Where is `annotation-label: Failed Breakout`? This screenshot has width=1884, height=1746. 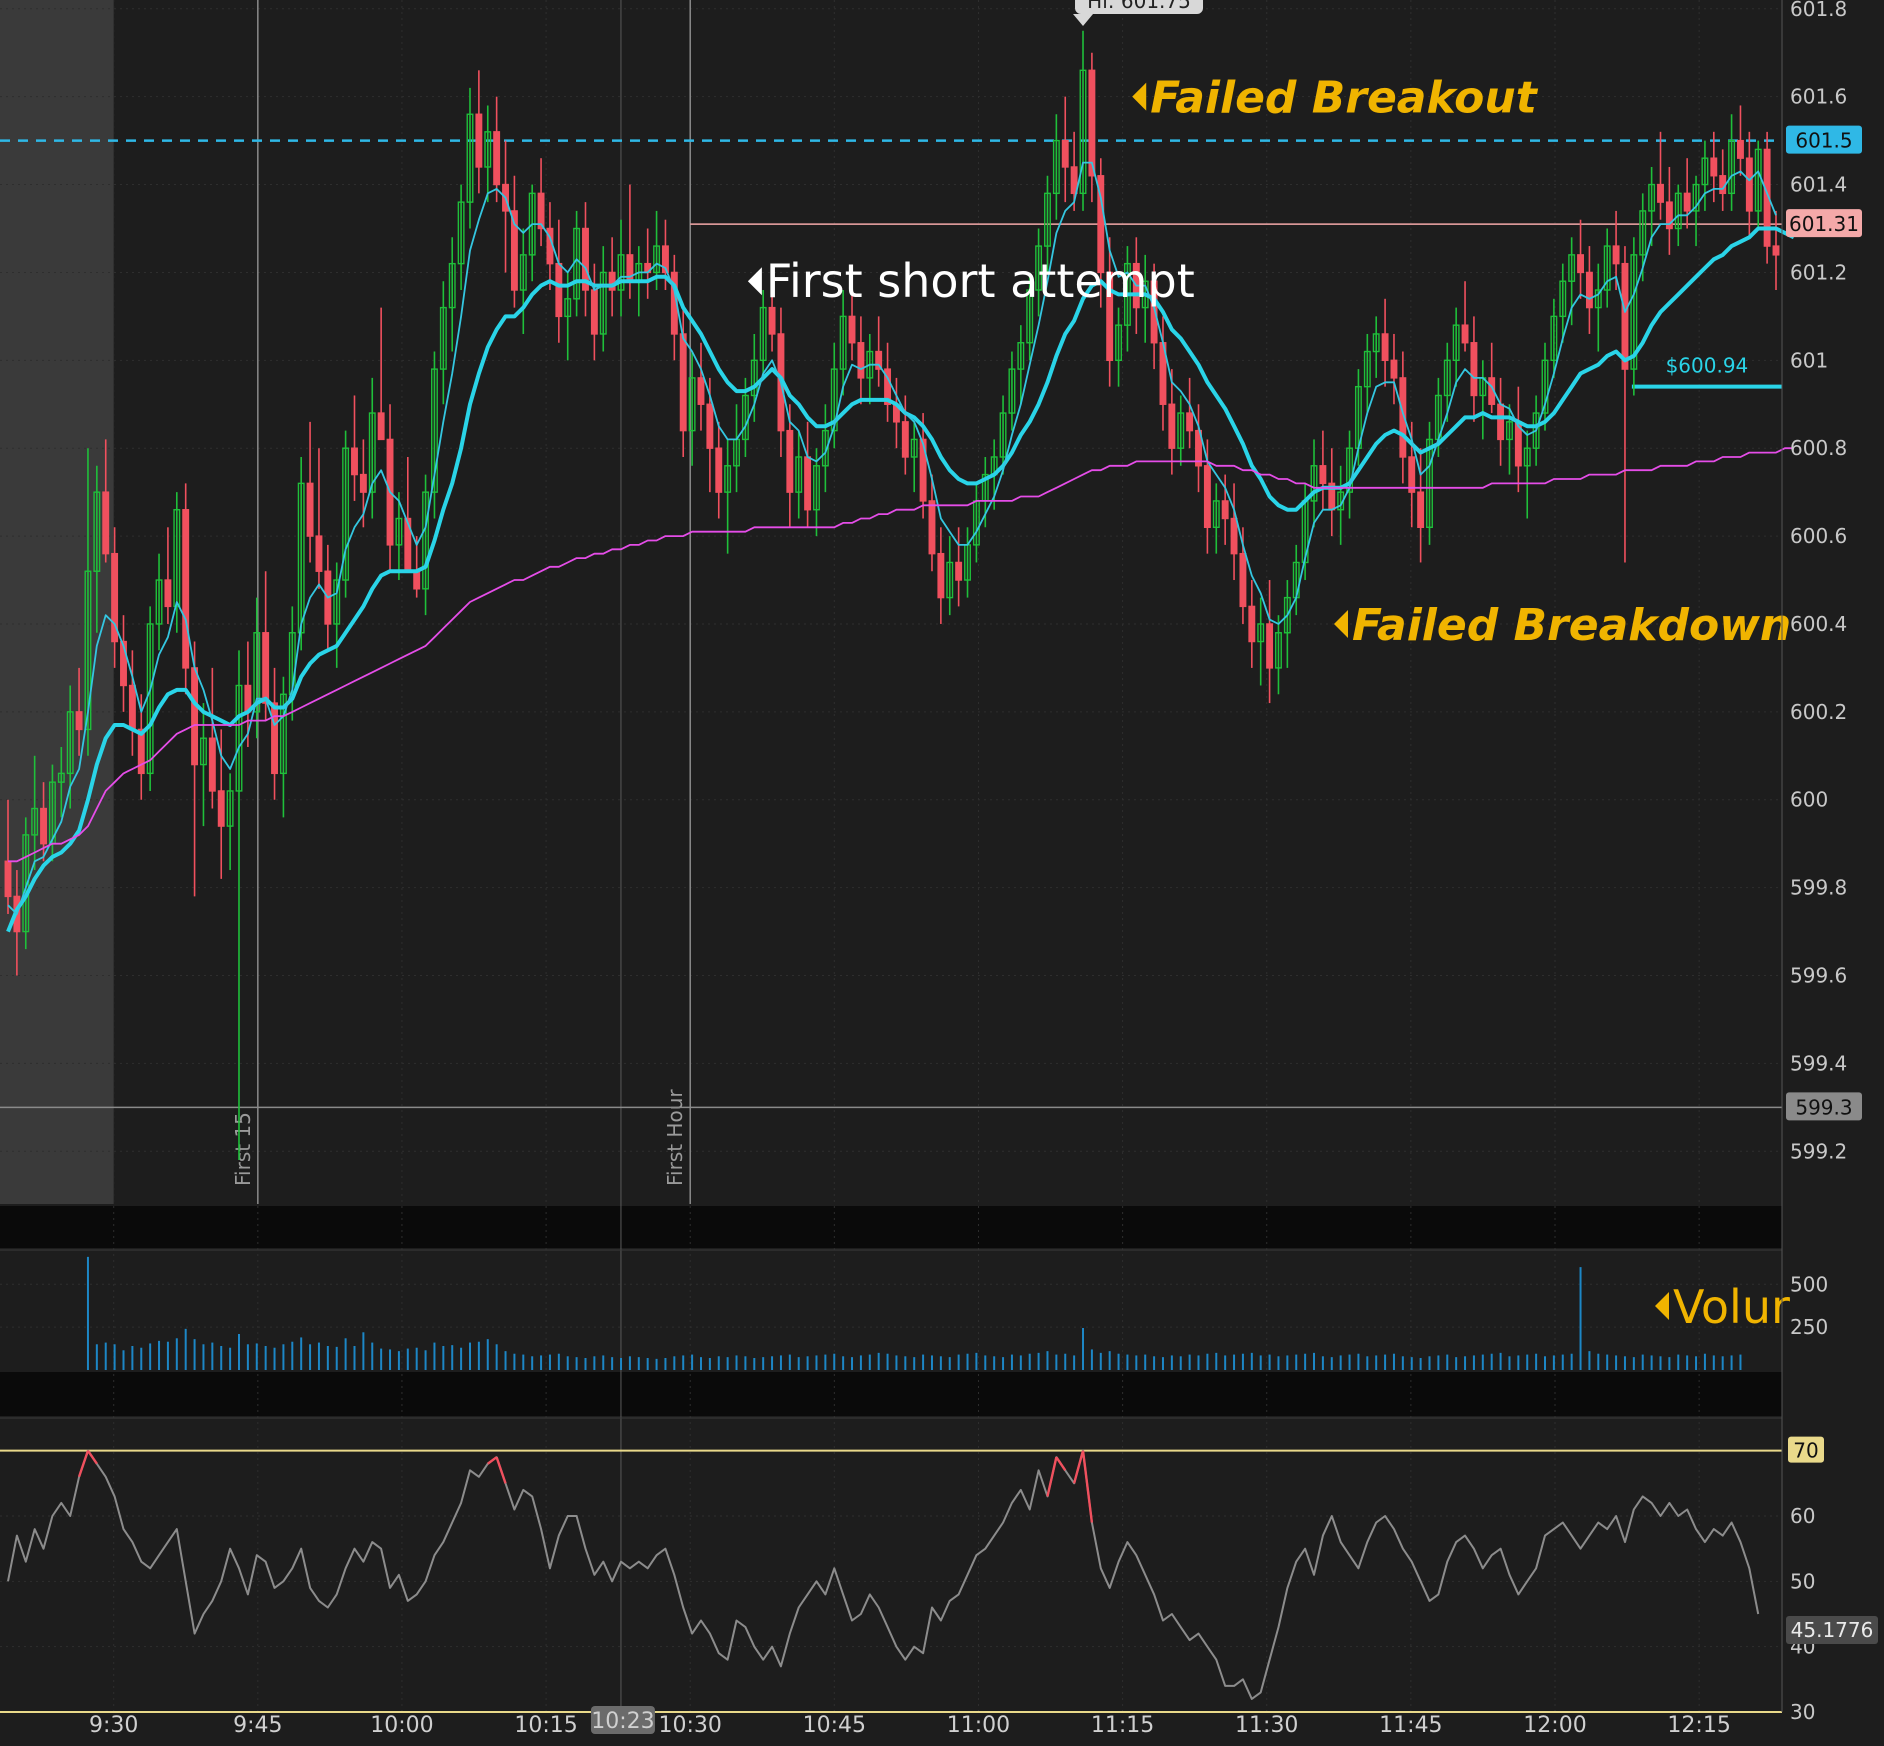
annotation-label: Failed Breakout is located at coordinates (1344, 98).